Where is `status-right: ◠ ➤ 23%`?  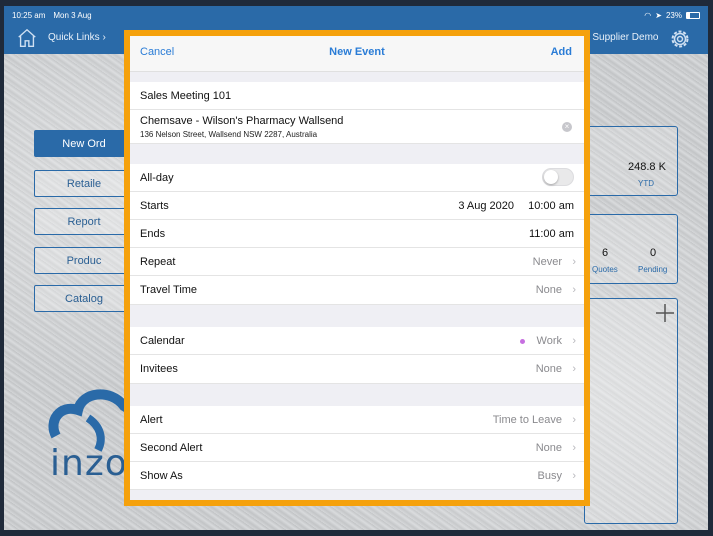
status-right: ◠ ➤ 23% is located at coordinates (672, 15).